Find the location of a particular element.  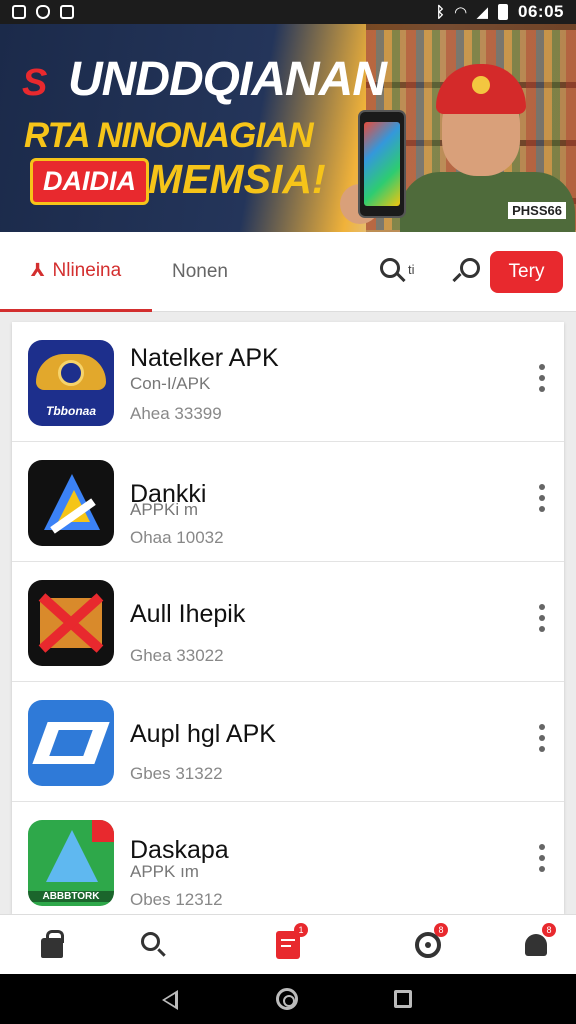

nav-notifications: 8 is located at coordinates (538, 942).